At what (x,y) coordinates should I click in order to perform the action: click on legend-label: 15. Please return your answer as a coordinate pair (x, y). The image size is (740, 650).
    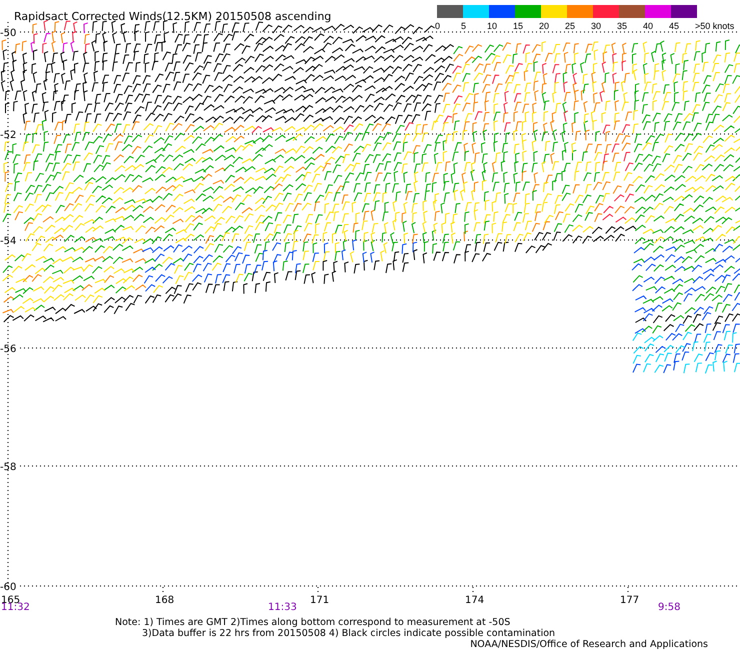
    Looking at the image, I should click on (518, 26).